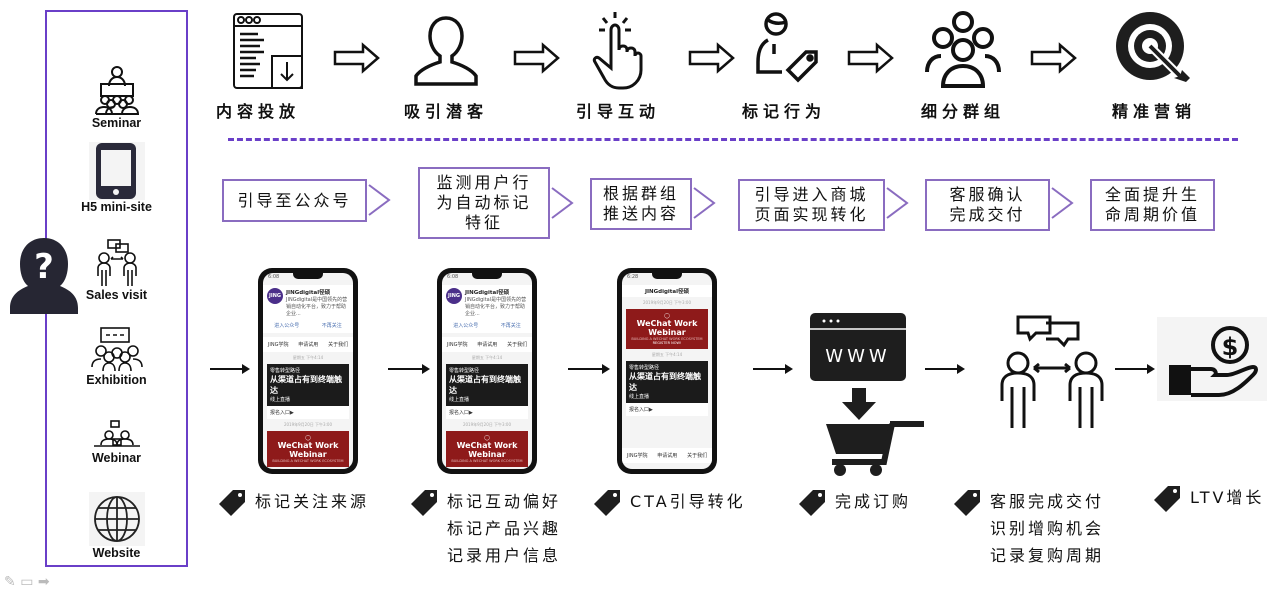 This screenshot has height=590, width=1272. What do you see at coordinates (811, 205) in the screenshot?
I see `process-box: 引导进入商城 页面实现转化` at bounding box center [811, 205].